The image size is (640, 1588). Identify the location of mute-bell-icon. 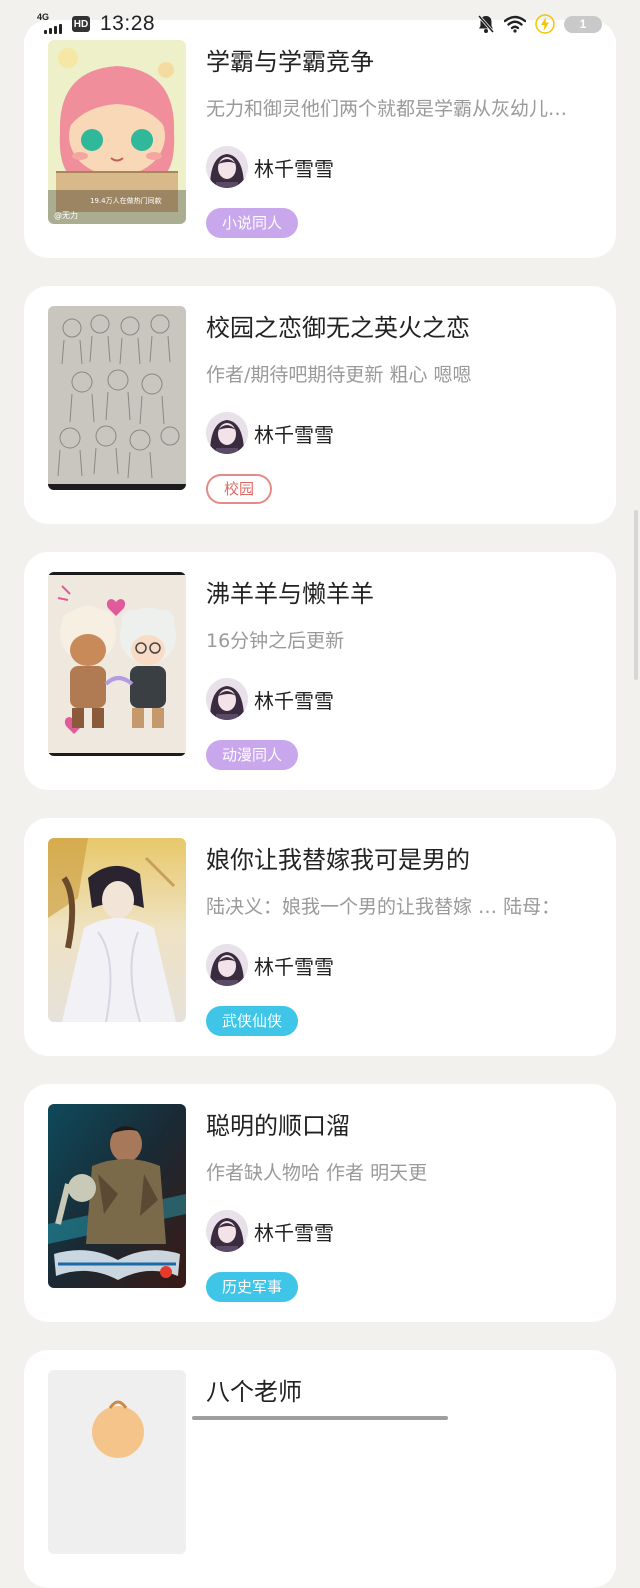
(486, 24).